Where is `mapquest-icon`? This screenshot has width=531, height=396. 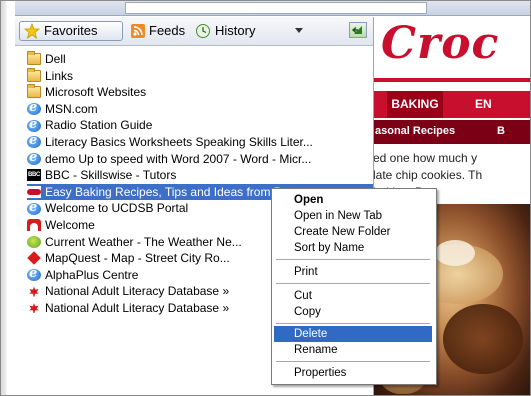
mapquest-icon is located at coordinates (34, 258).